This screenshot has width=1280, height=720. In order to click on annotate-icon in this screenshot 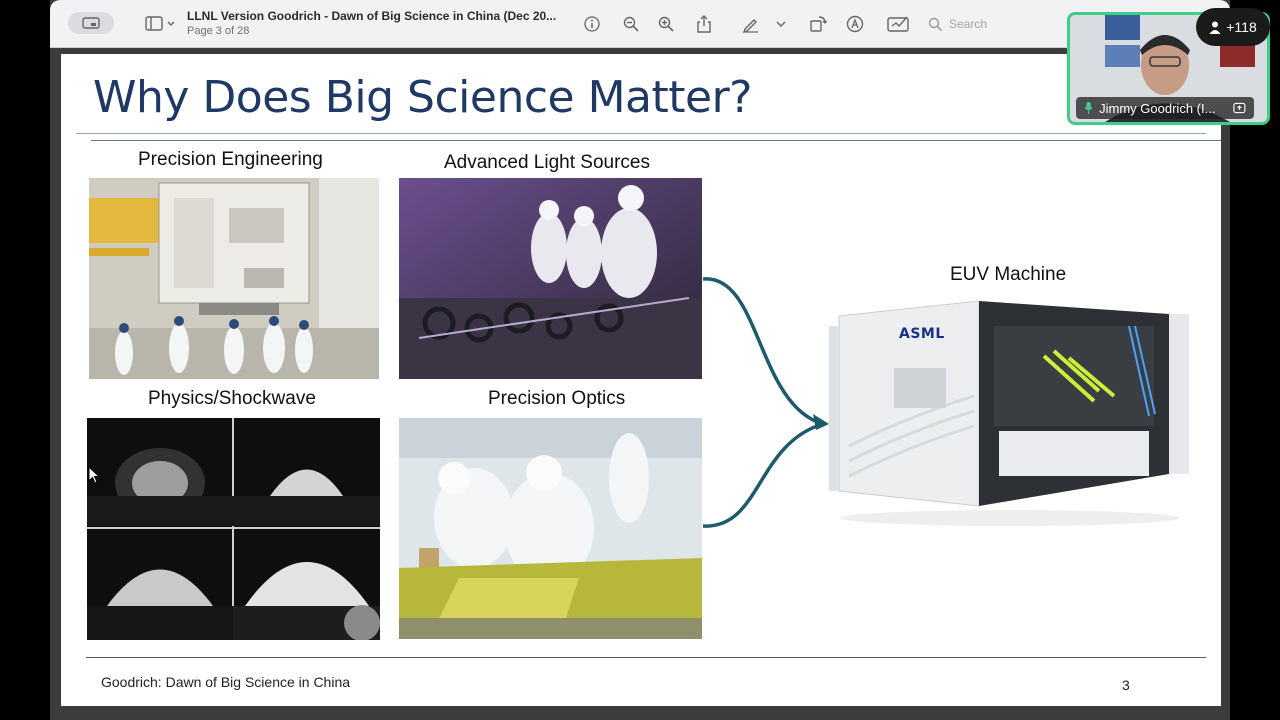, I will do `click(855, 24)`.